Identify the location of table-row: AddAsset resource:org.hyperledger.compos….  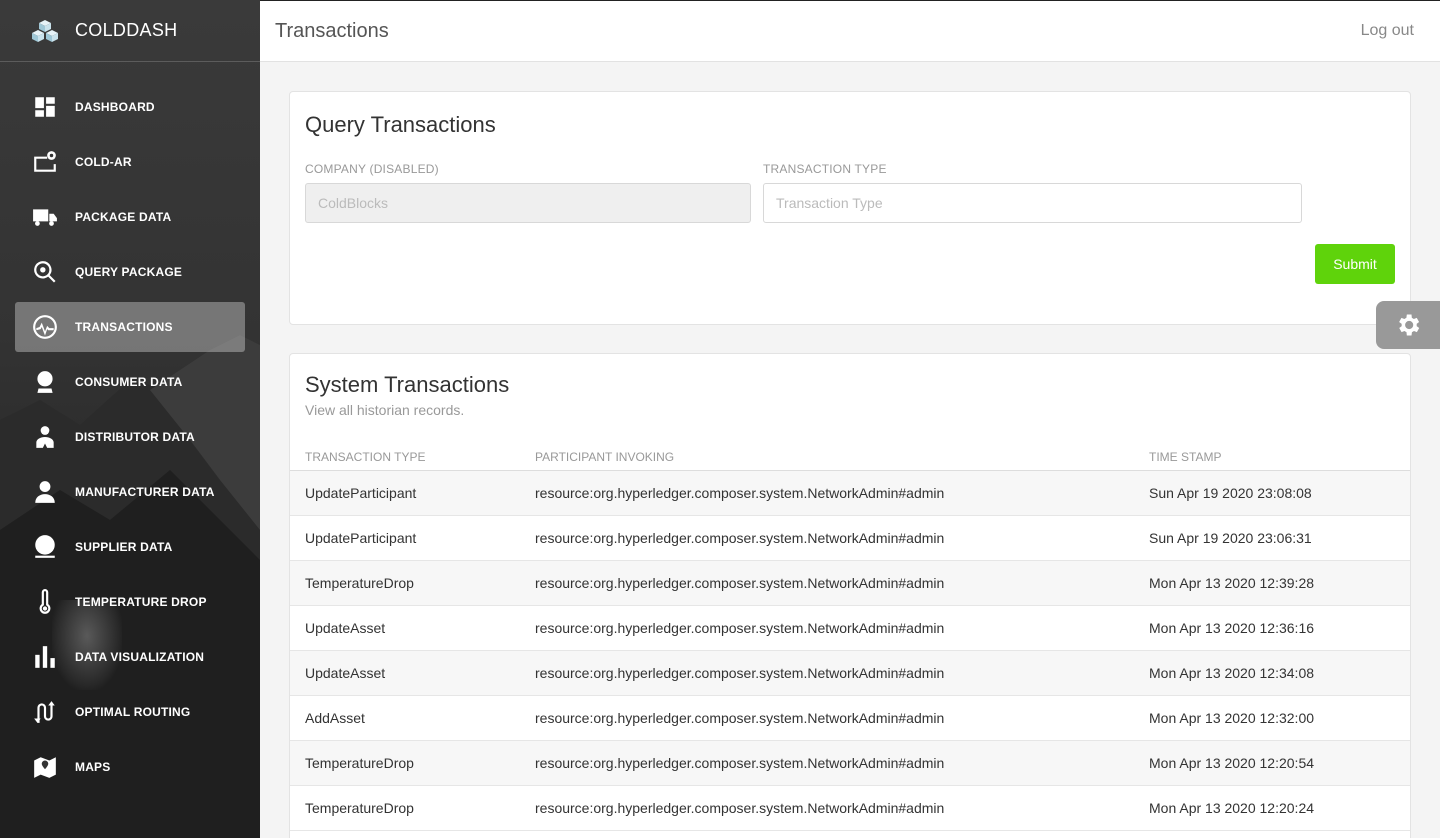
(850, 718).